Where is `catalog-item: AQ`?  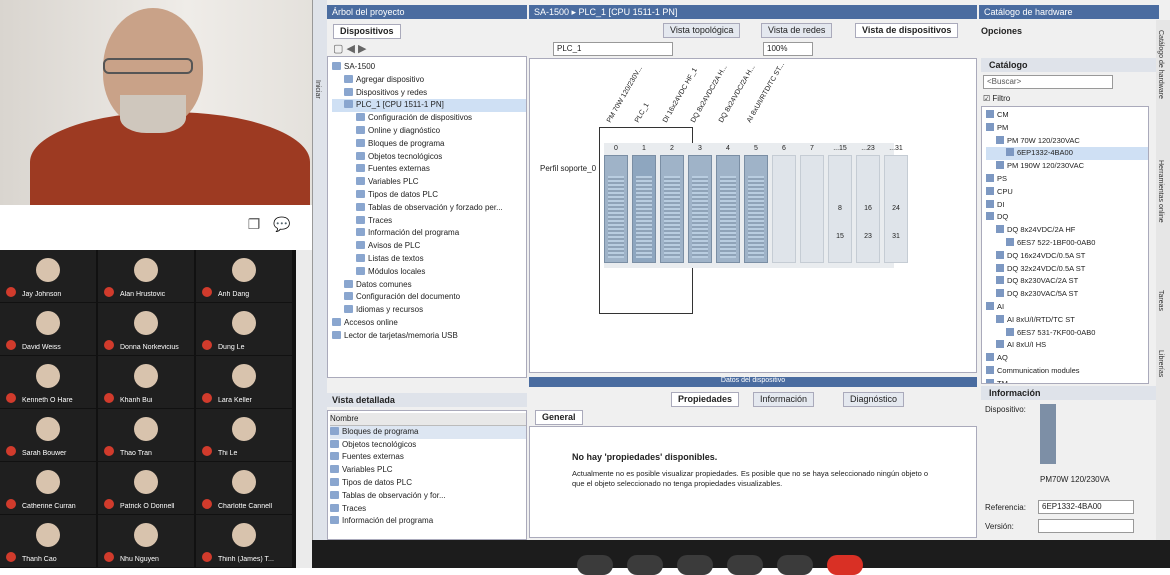 catalog-item: AQ is located at coordinates (1067, 358).